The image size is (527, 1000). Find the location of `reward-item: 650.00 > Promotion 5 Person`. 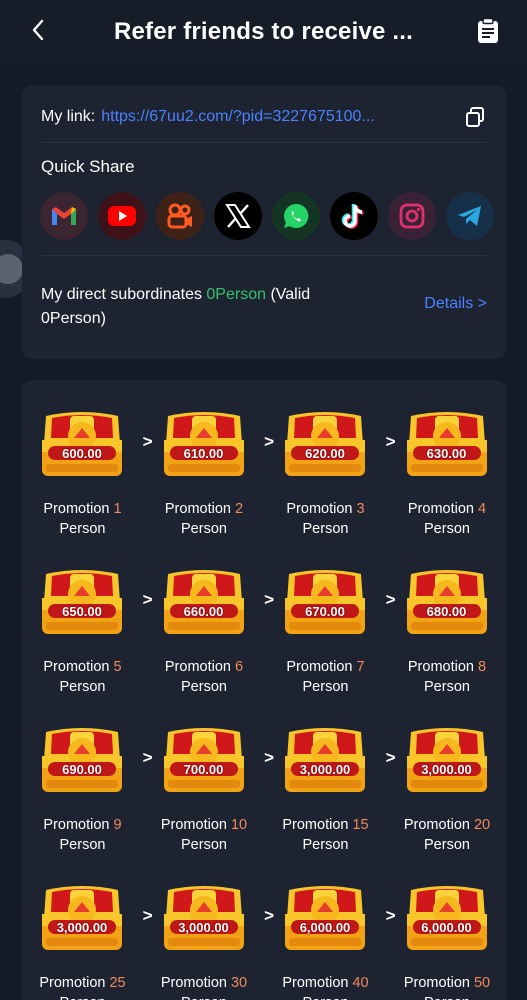

reward-item: 650.00 > Promotion 5 Person is located at coordinates (87, 629).